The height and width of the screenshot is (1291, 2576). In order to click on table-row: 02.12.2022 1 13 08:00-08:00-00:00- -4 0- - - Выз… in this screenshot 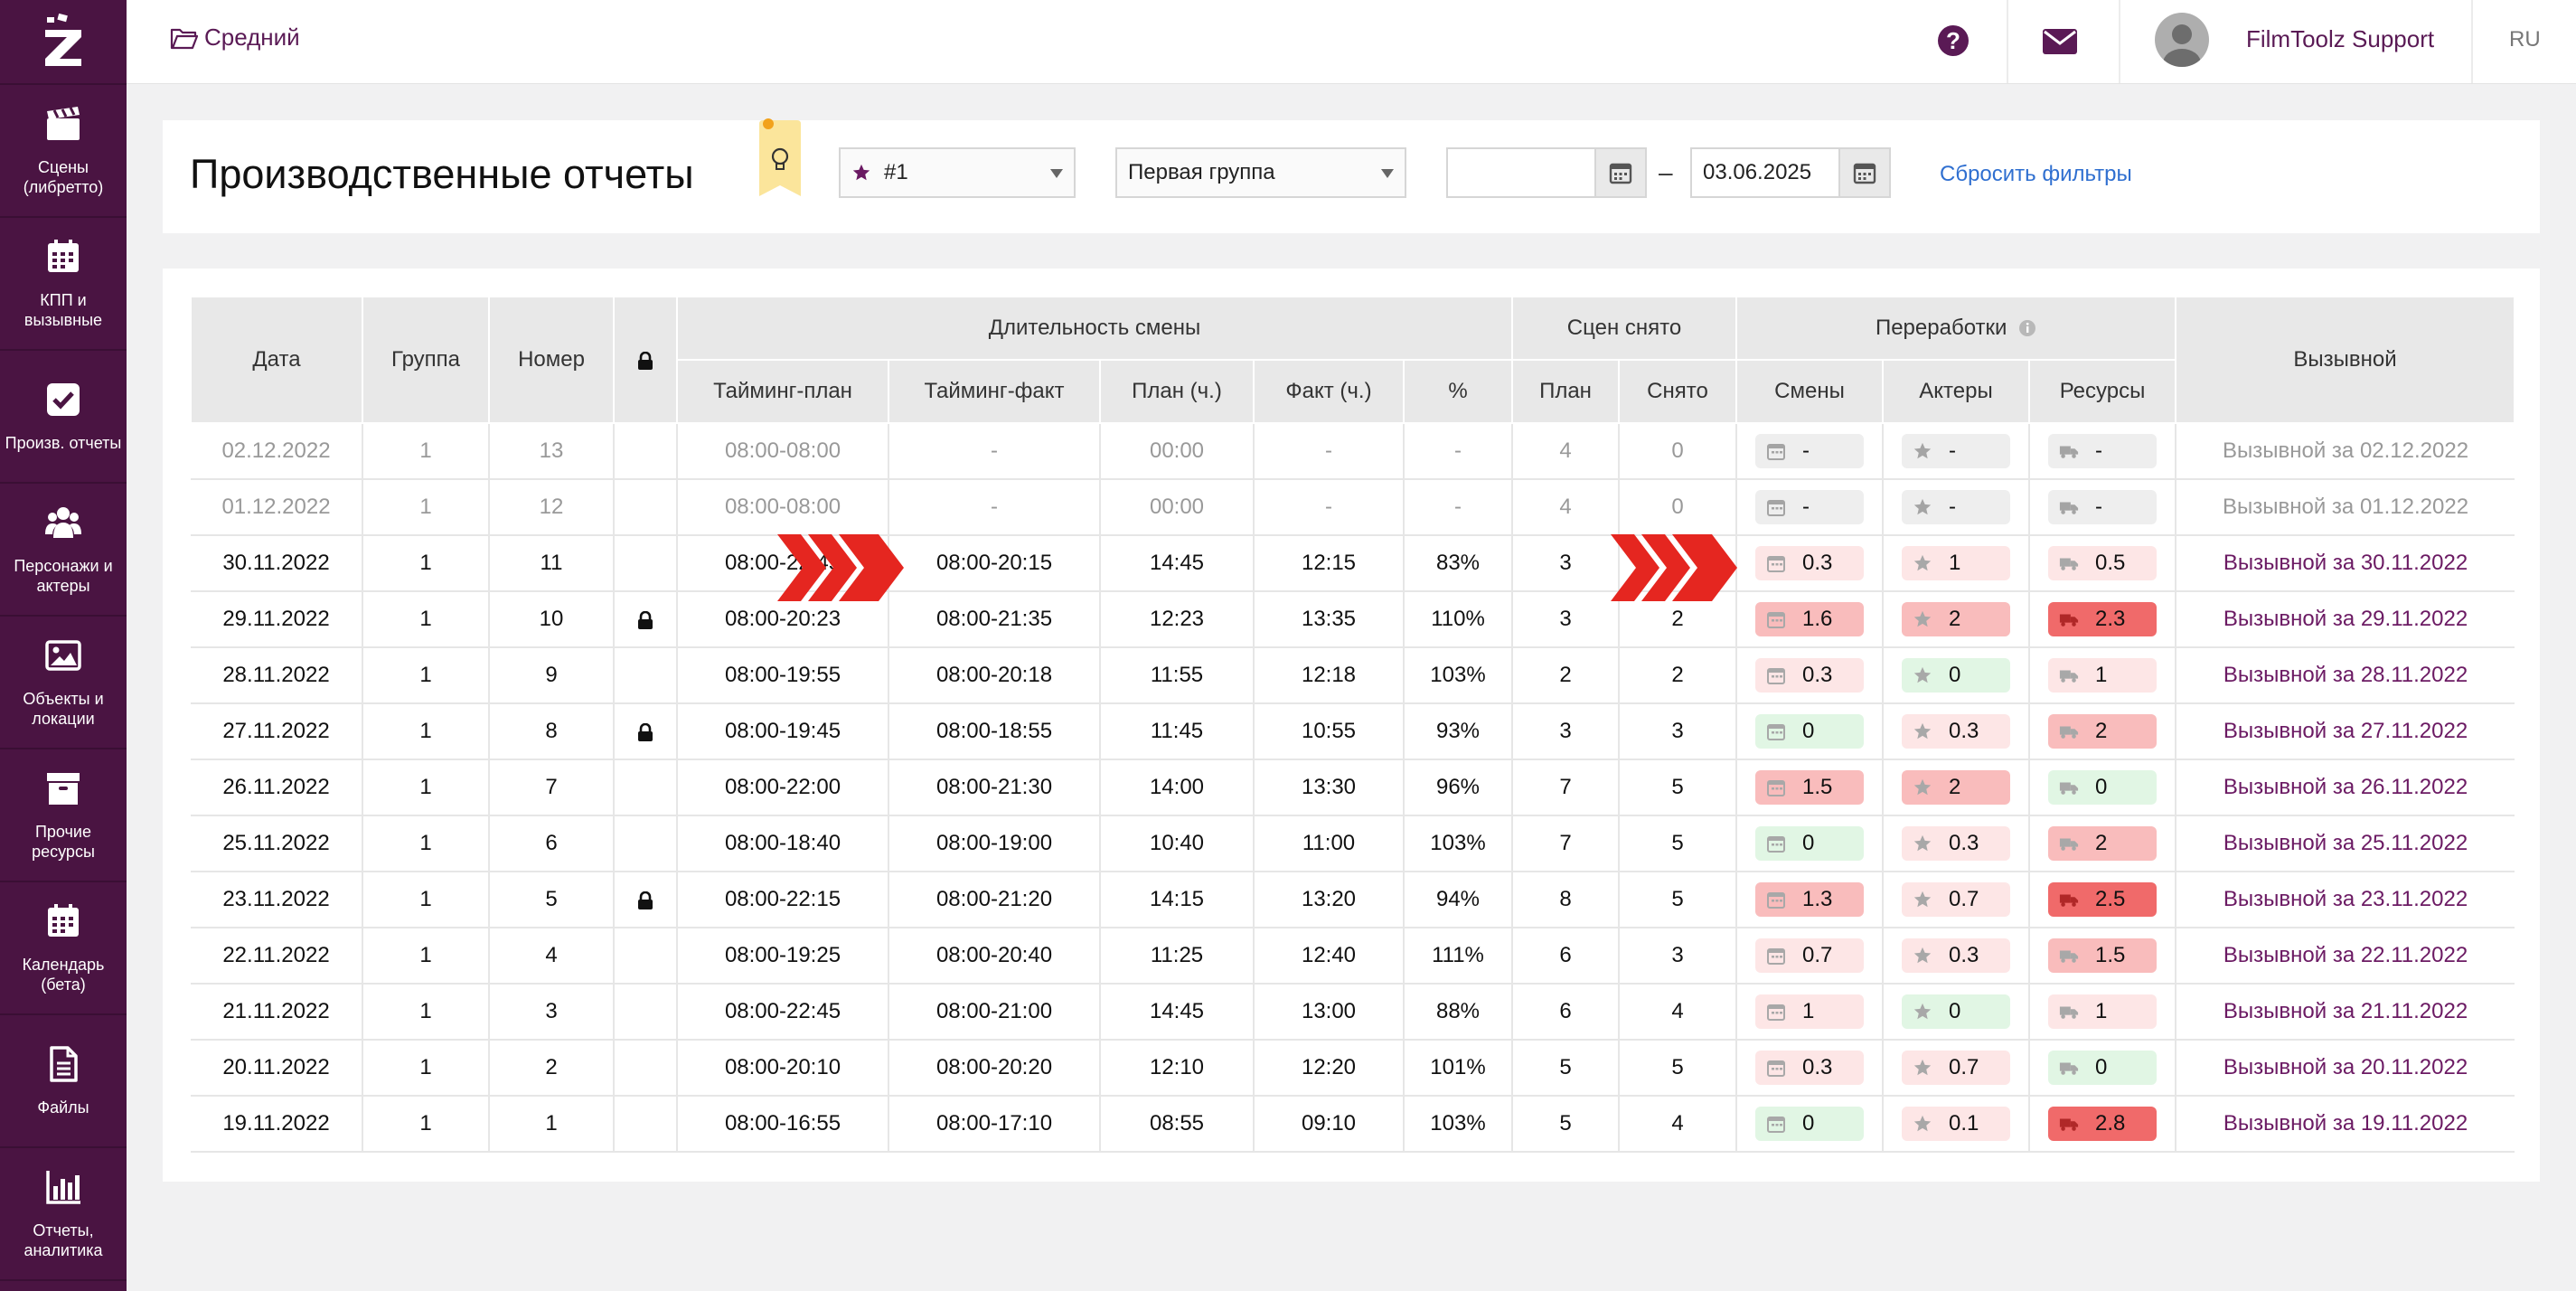, I will do `click(1353, 451)`.